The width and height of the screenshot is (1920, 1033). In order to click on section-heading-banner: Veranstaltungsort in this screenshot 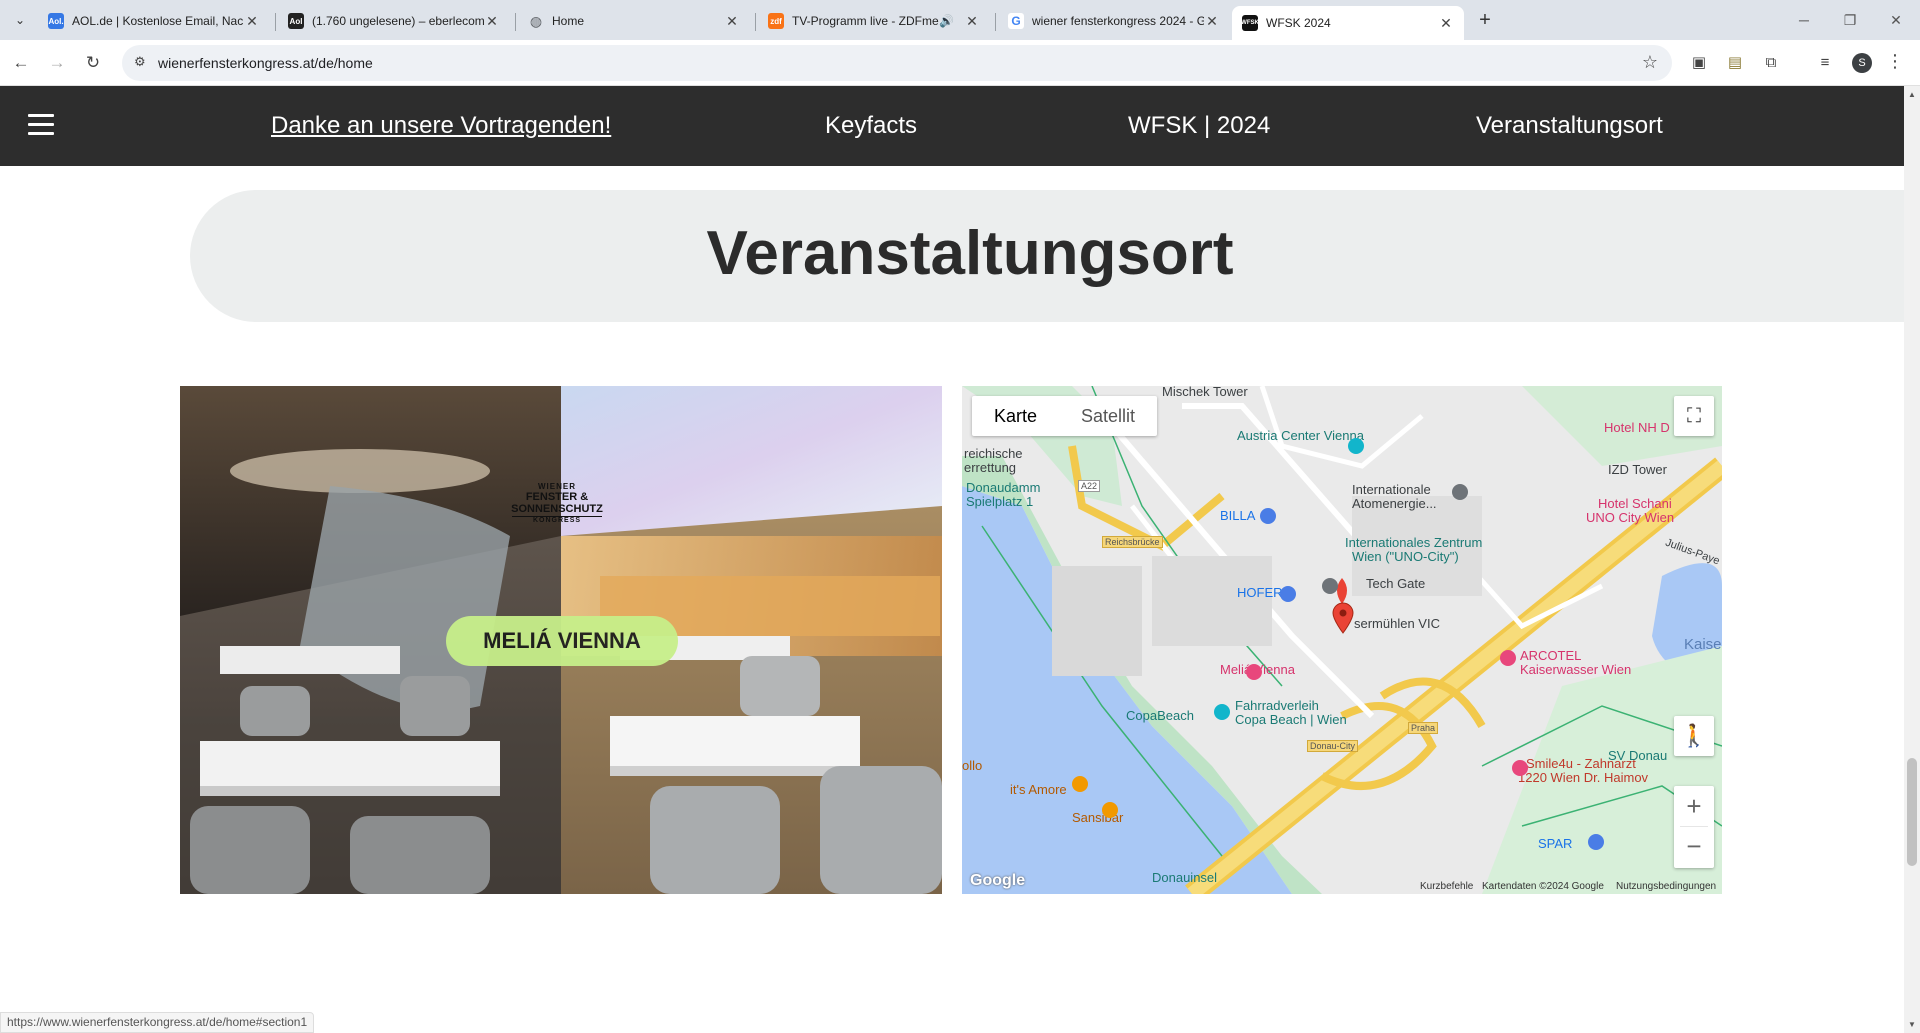, I will do `click(1047, 256)`.